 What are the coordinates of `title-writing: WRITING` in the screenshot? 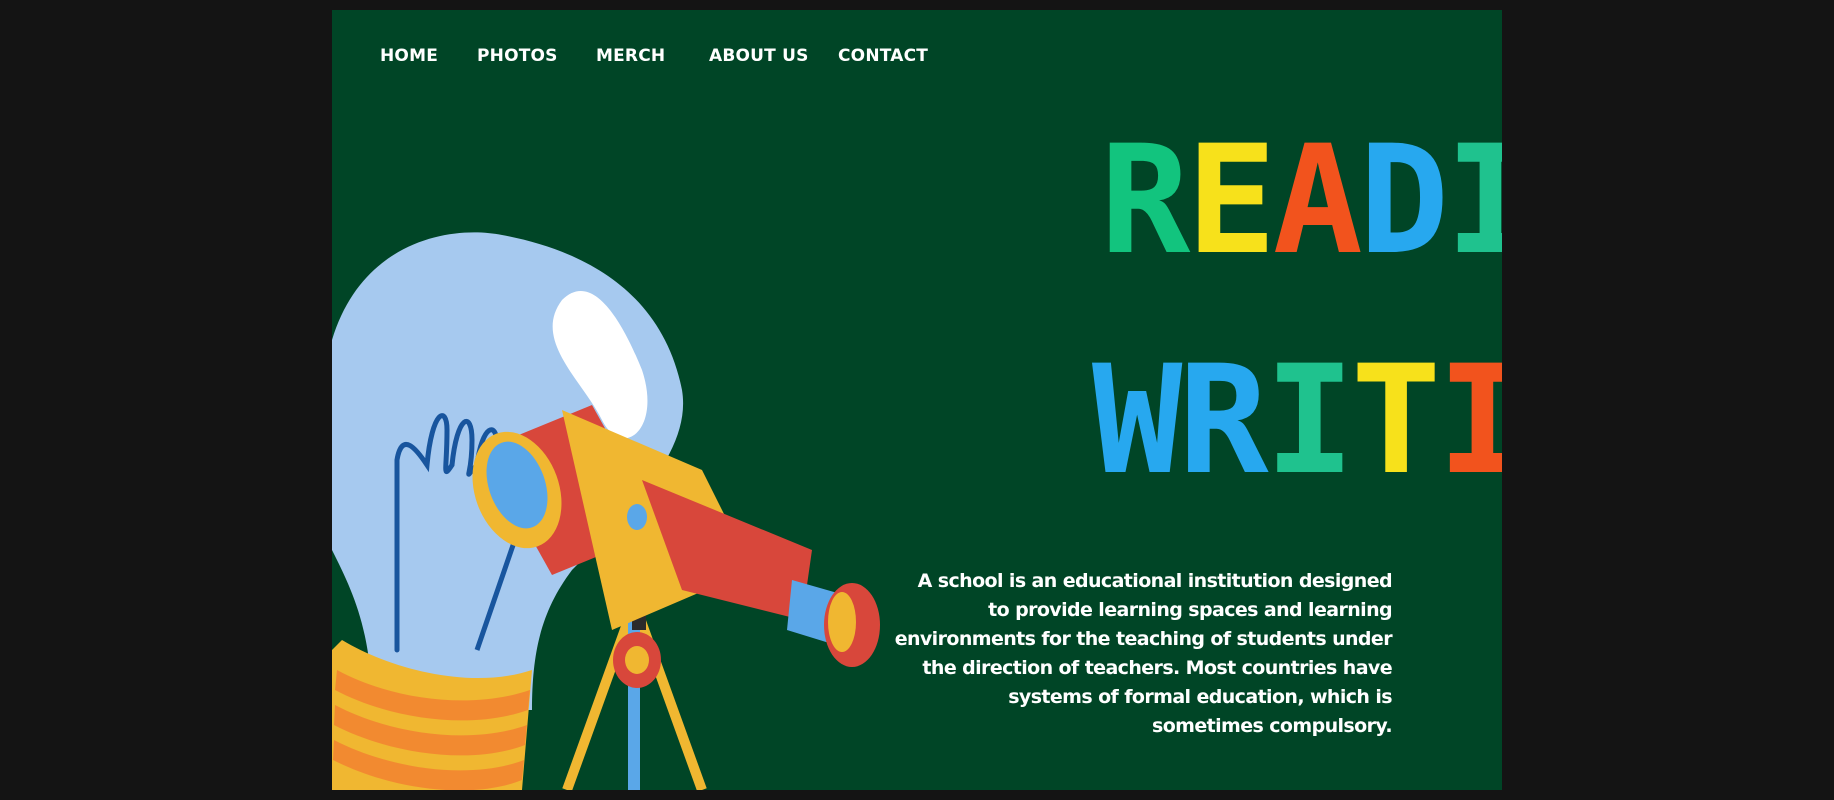 It's located at (1297, 421).